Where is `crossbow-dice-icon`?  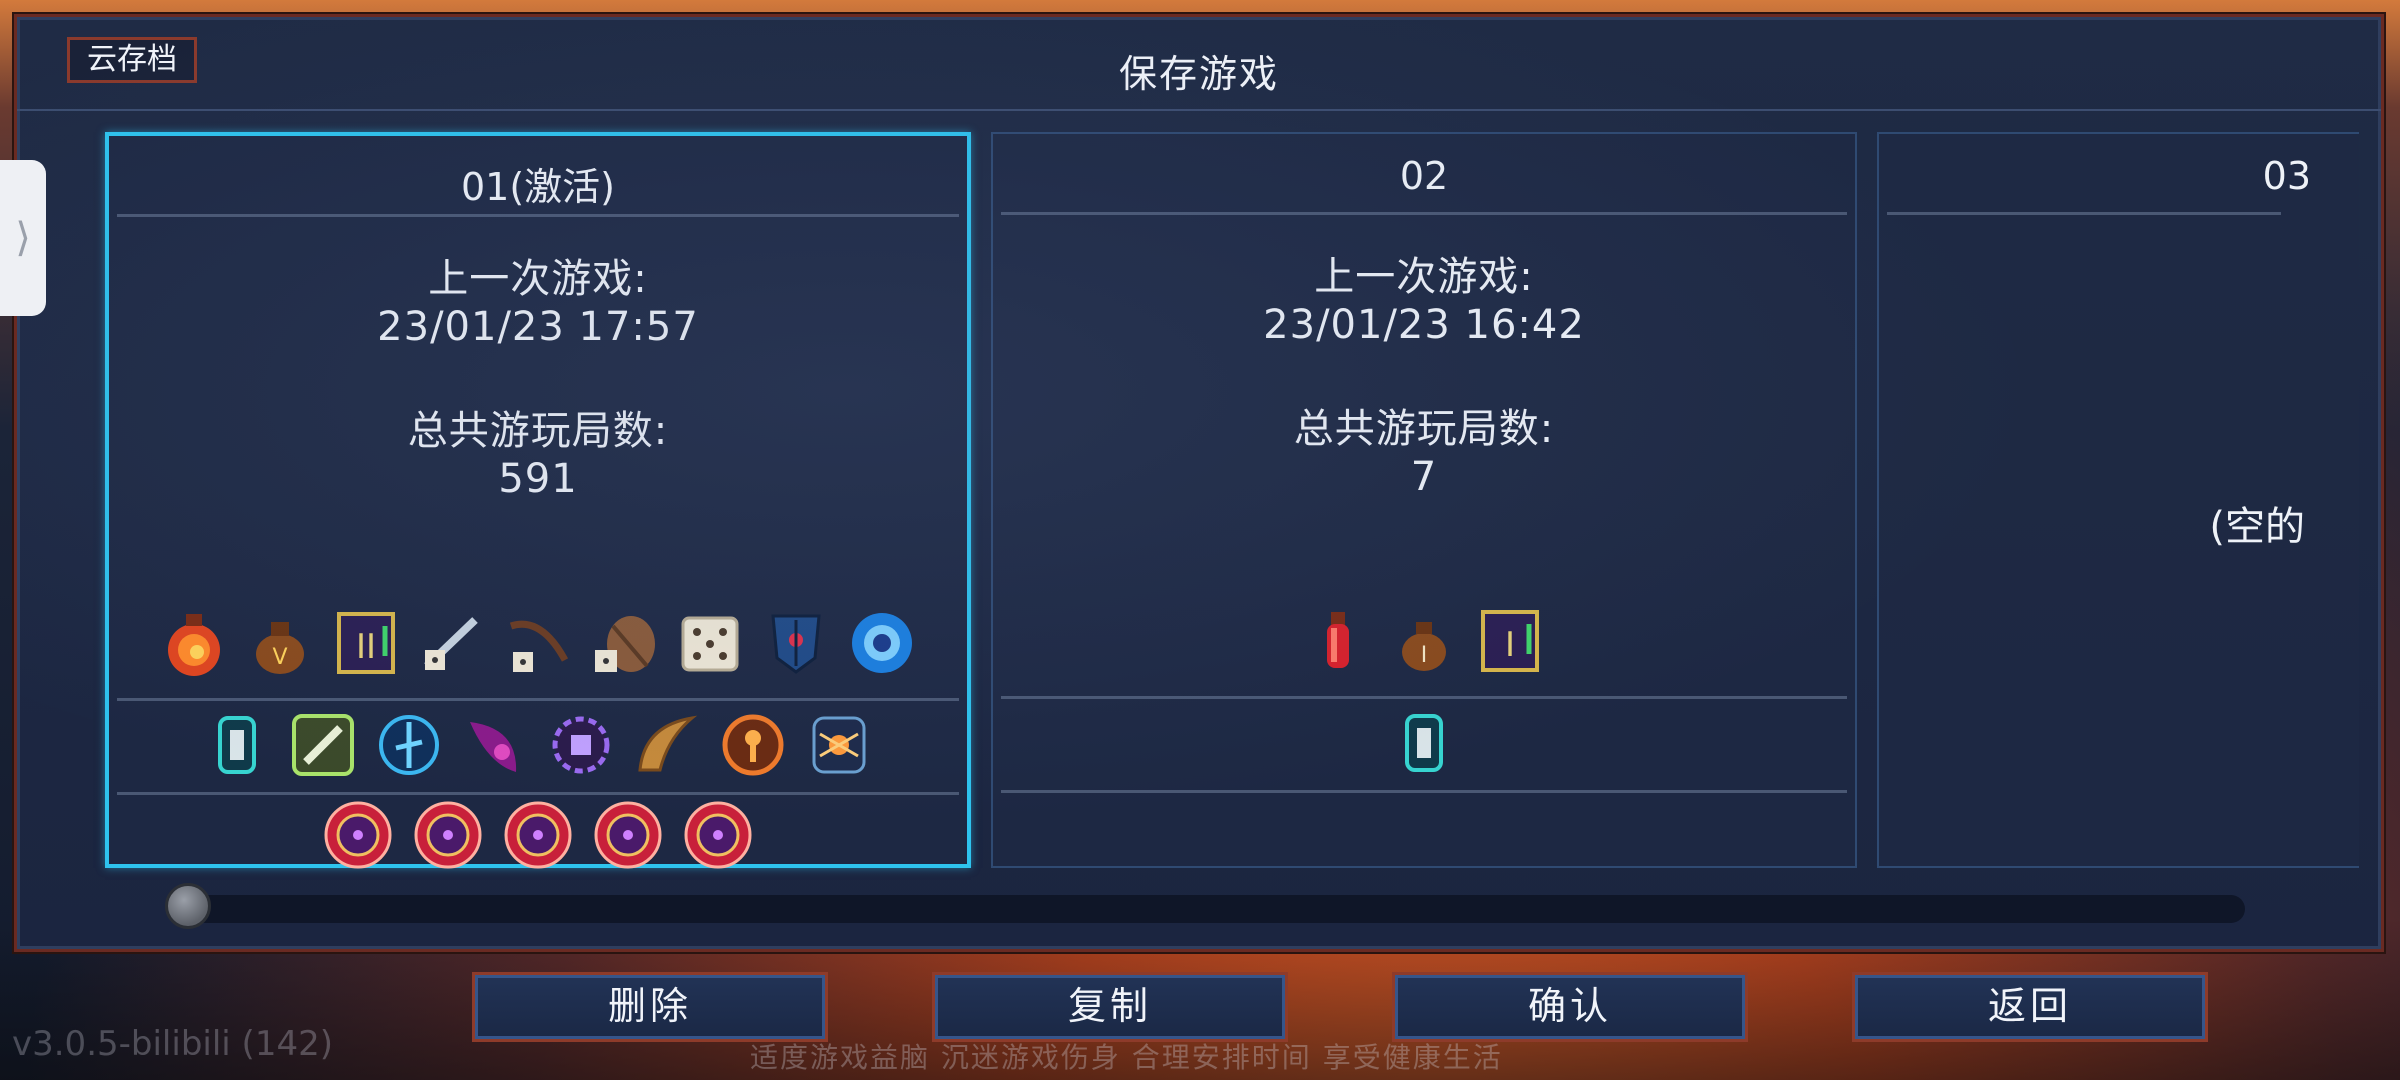 crossbow-dice-icon is located at coordinates (538, 643).